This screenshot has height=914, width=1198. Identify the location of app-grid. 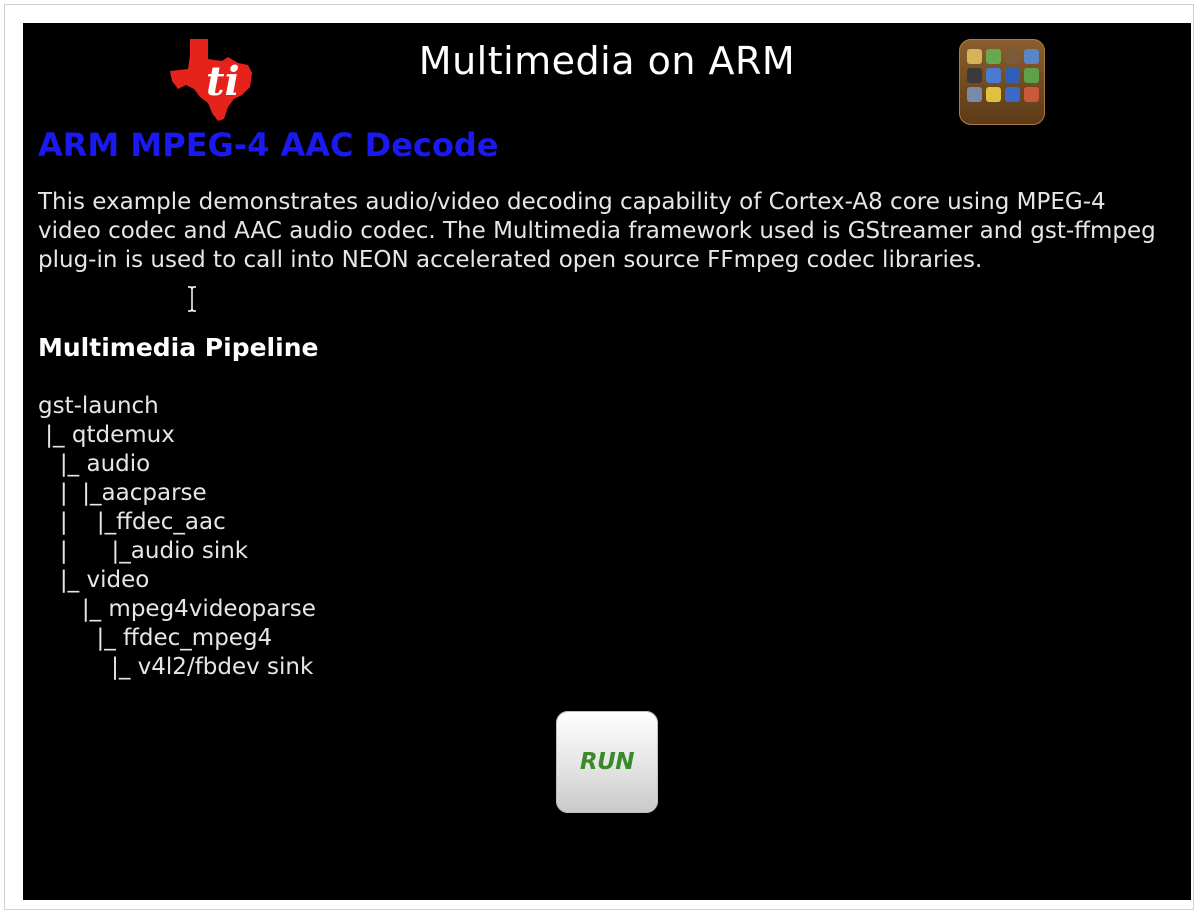
(1003, 75).